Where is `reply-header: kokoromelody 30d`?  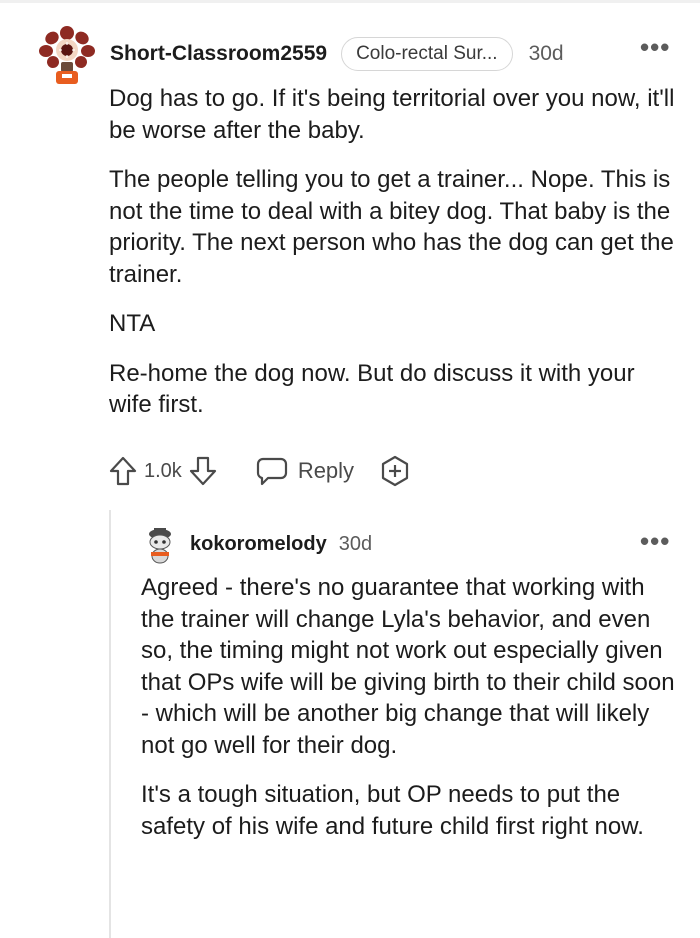 reply-header: kokoromelody 30d is located at coordinates (281, 544).